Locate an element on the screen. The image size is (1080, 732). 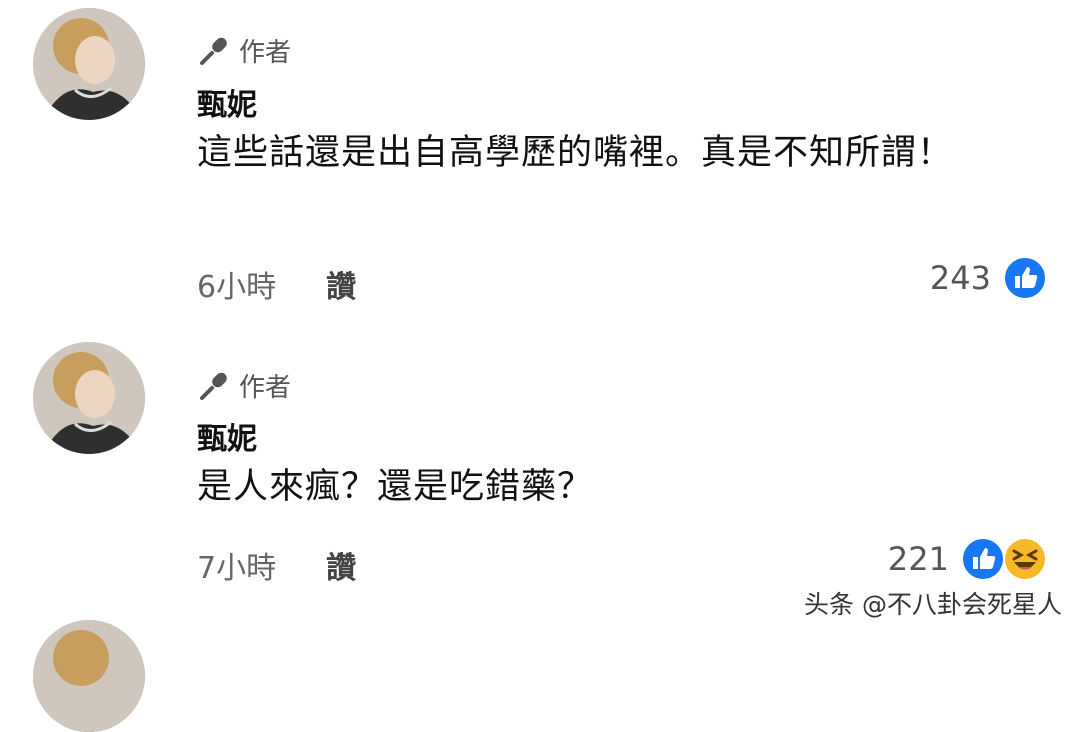
reactions-summary: 243 is located at coordinates (988, 278).